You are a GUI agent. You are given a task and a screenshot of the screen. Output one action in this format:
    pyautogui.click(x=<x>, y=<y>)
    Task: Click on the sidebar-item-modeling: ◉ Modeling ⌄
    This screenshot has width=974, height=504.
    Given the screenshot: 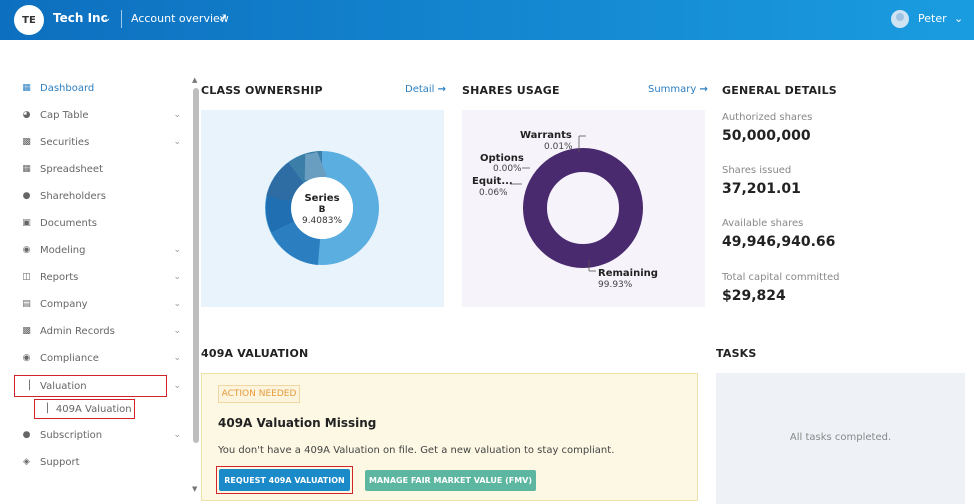 What is the action you would take?
    pyautogui.click(x=100, y=250)
    